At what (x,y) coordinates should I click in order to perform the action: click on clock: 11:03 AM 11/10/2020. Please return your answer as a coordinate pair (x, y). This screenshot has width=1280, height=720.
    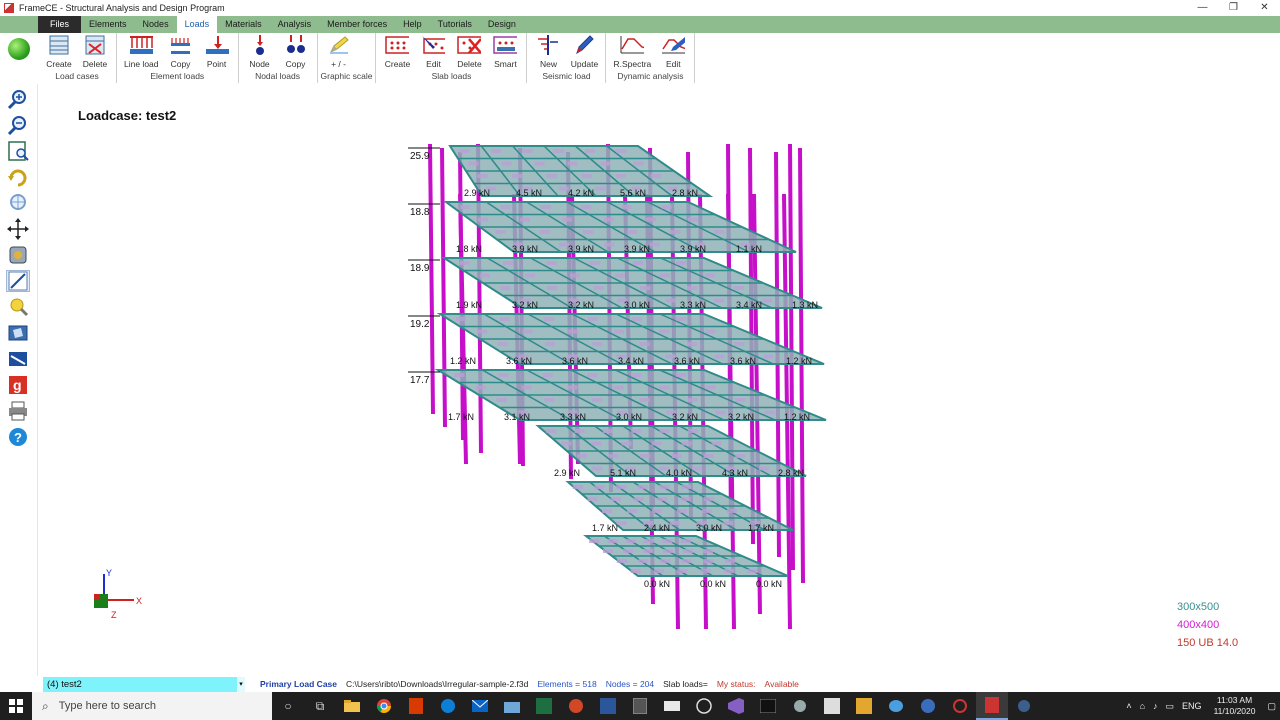
    Looking at the image, I should click on (1235, 706).